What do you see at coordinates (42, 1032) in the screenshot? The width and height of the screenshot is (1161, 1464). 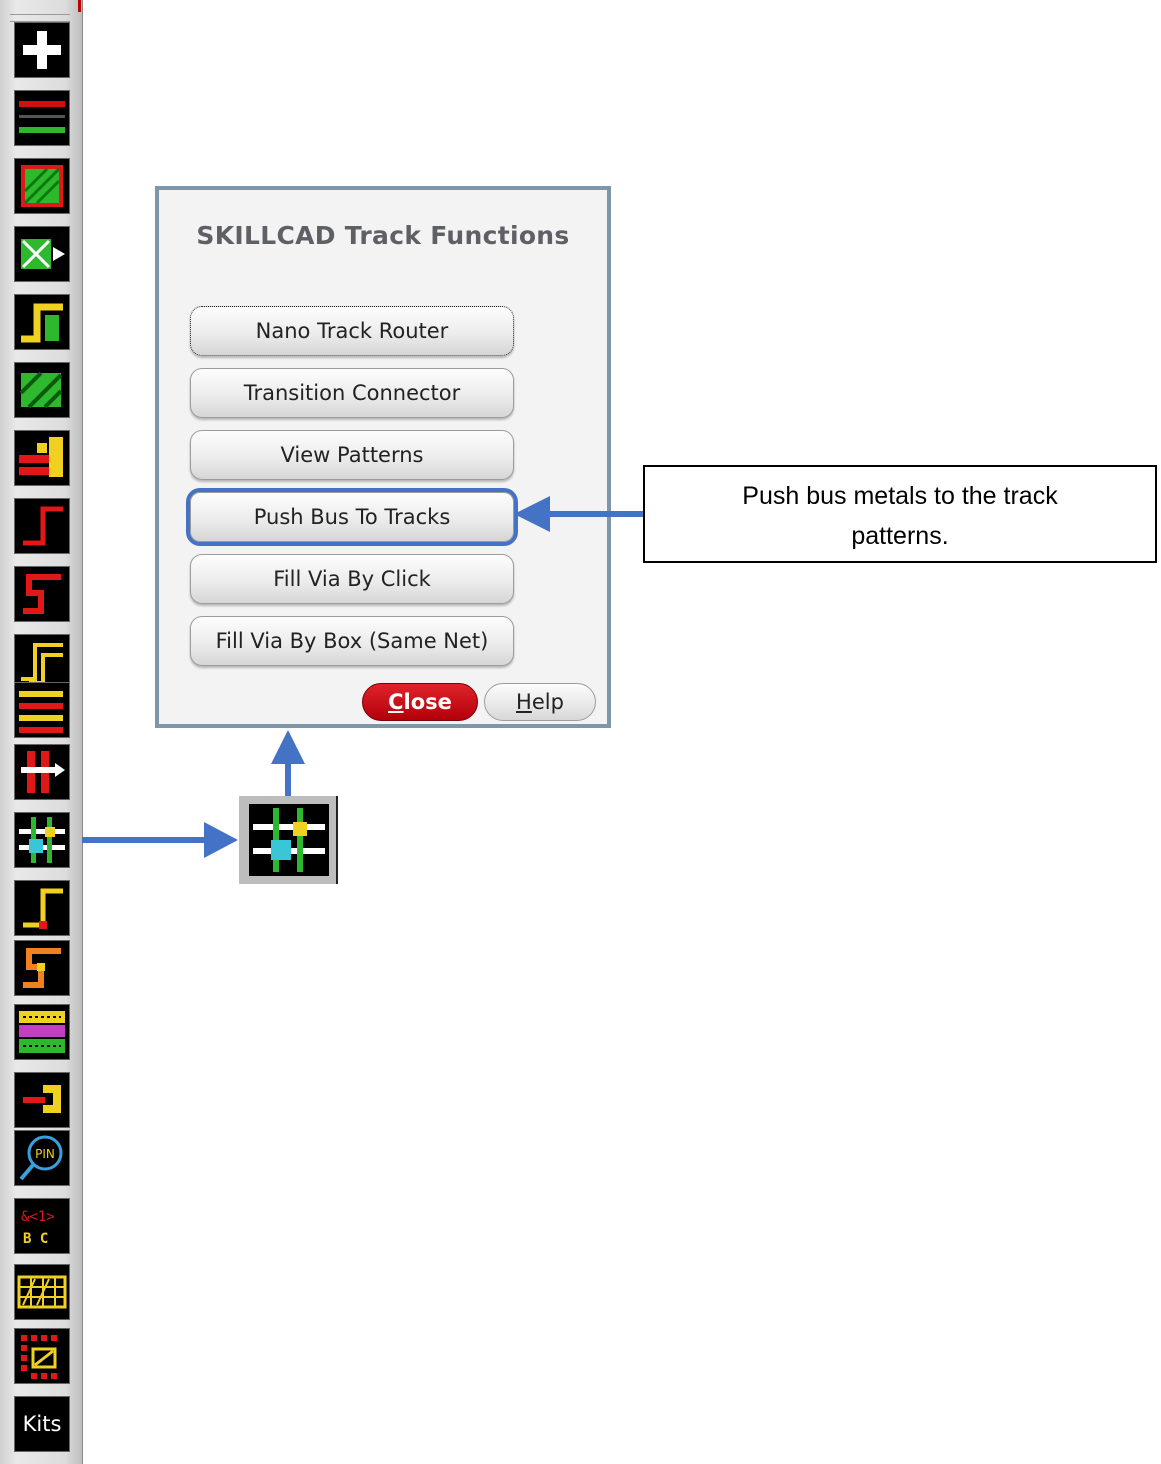 I see `via-array-icon` at bounding box center [42, 1032].